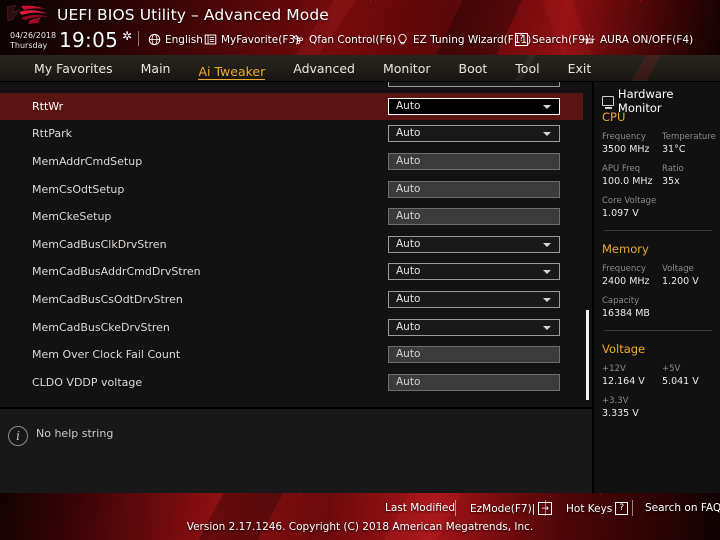 The image size is (720, 540). Describe the element at coordinates (291, 245) in the screenshot. I see `settings-row: MemCadBusClkDrvStren Auto` at that location.